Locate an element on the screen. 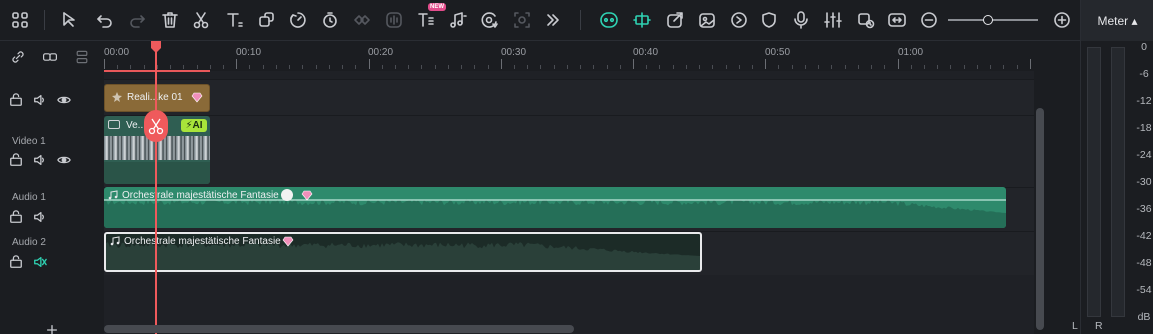 Image resolution: width=1153 pixels, height=334 pixels. title-clip: Reali...ke 01 is located at coordinates (157, 98).